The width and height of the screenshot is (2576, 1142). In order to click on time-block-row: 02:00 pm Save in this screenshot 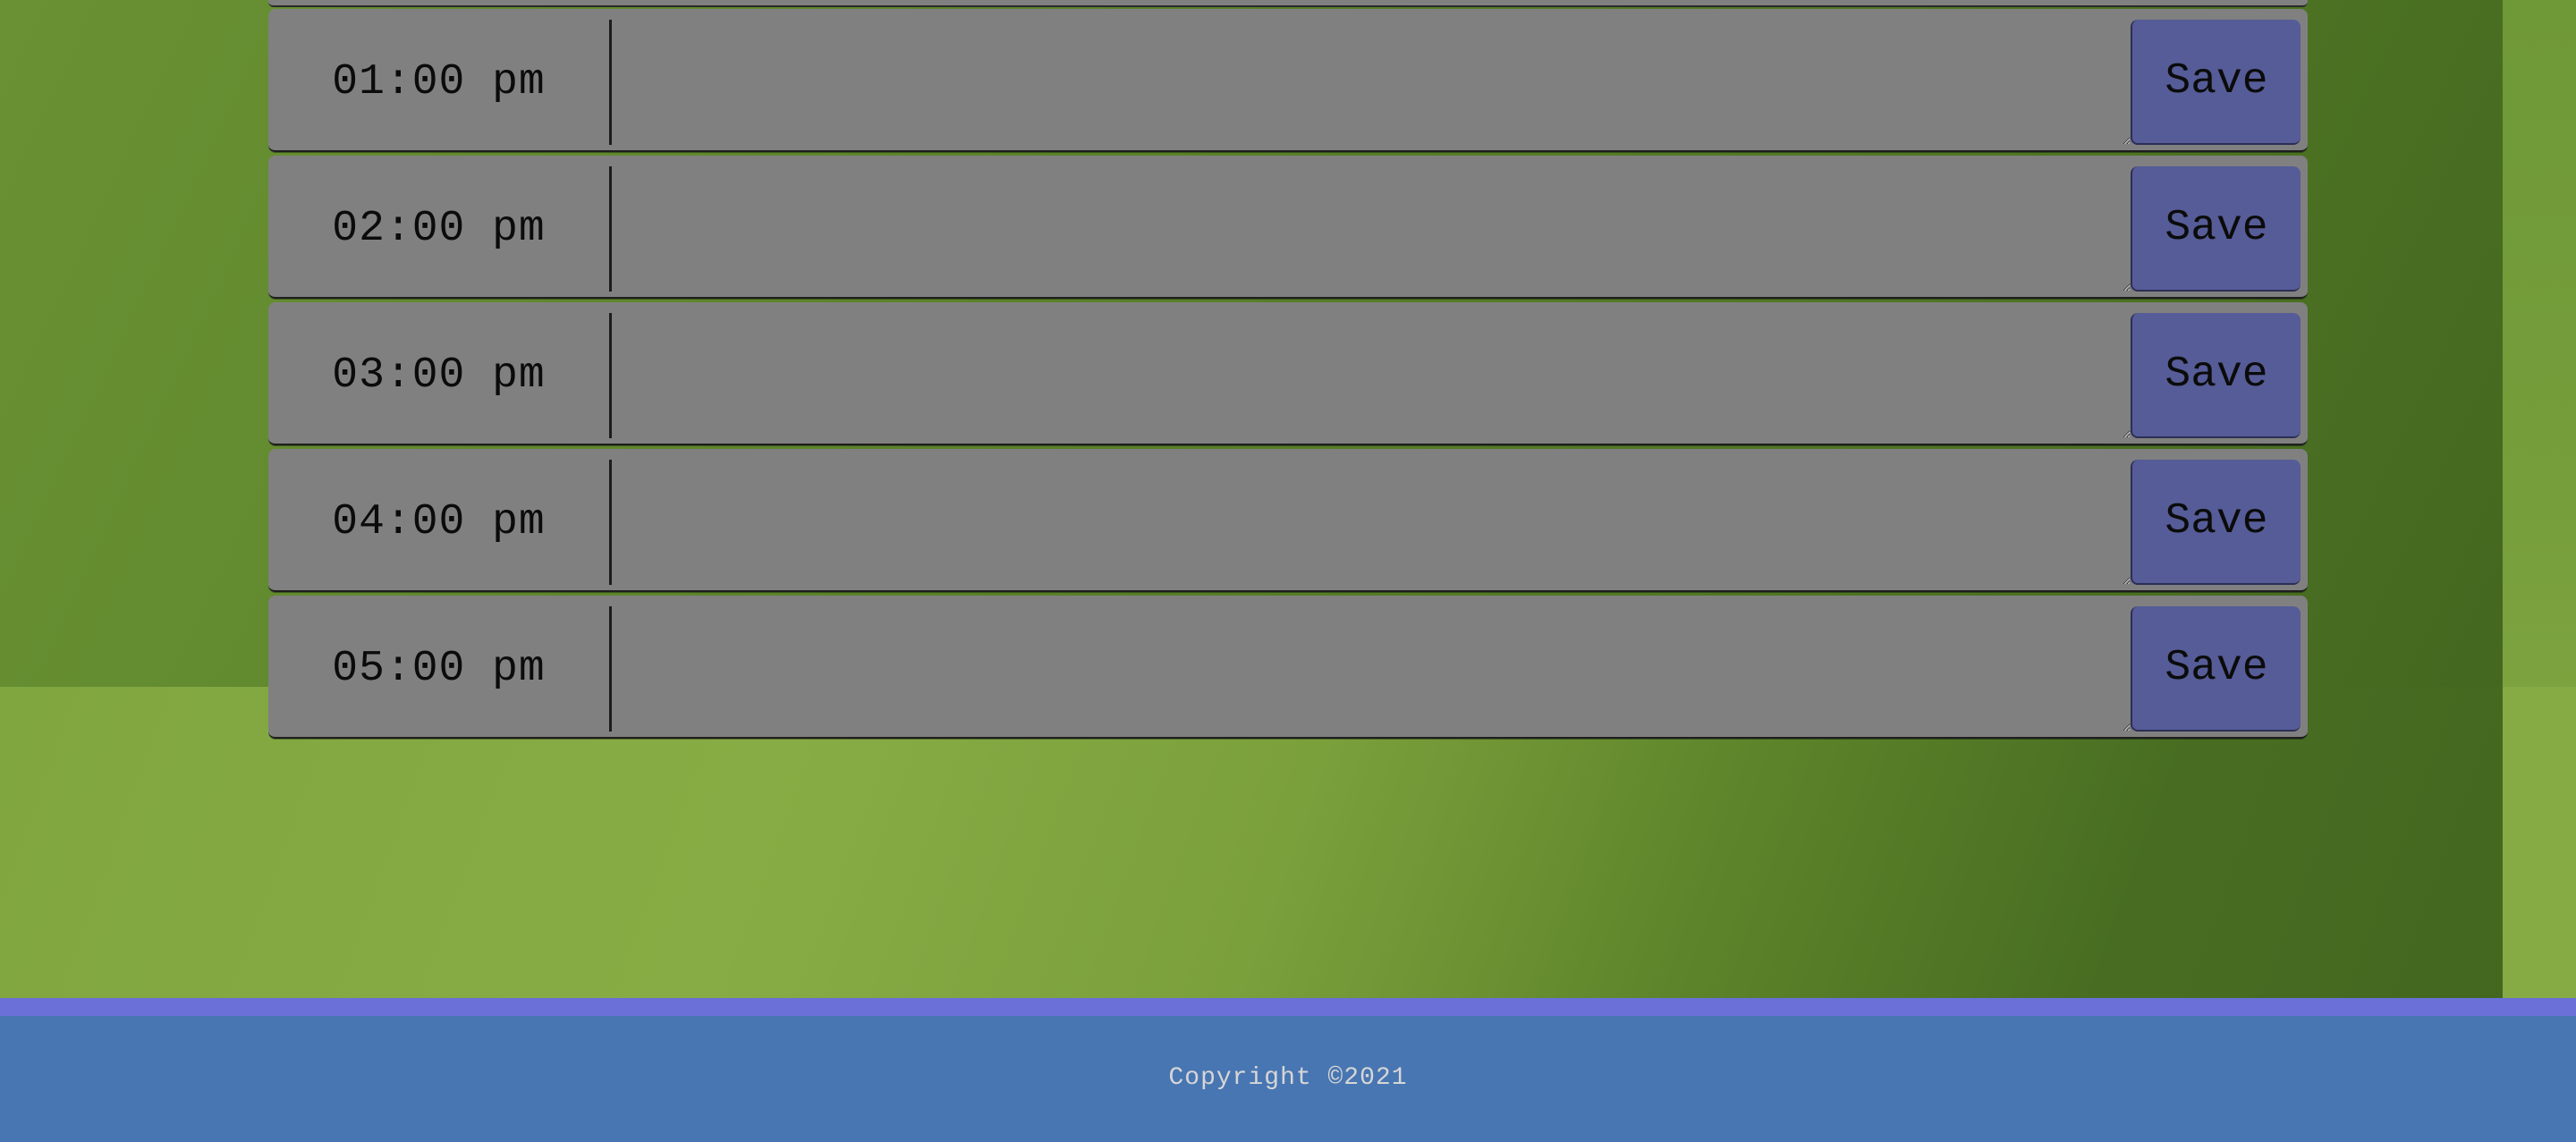, I will do `click(1288, 228)`.